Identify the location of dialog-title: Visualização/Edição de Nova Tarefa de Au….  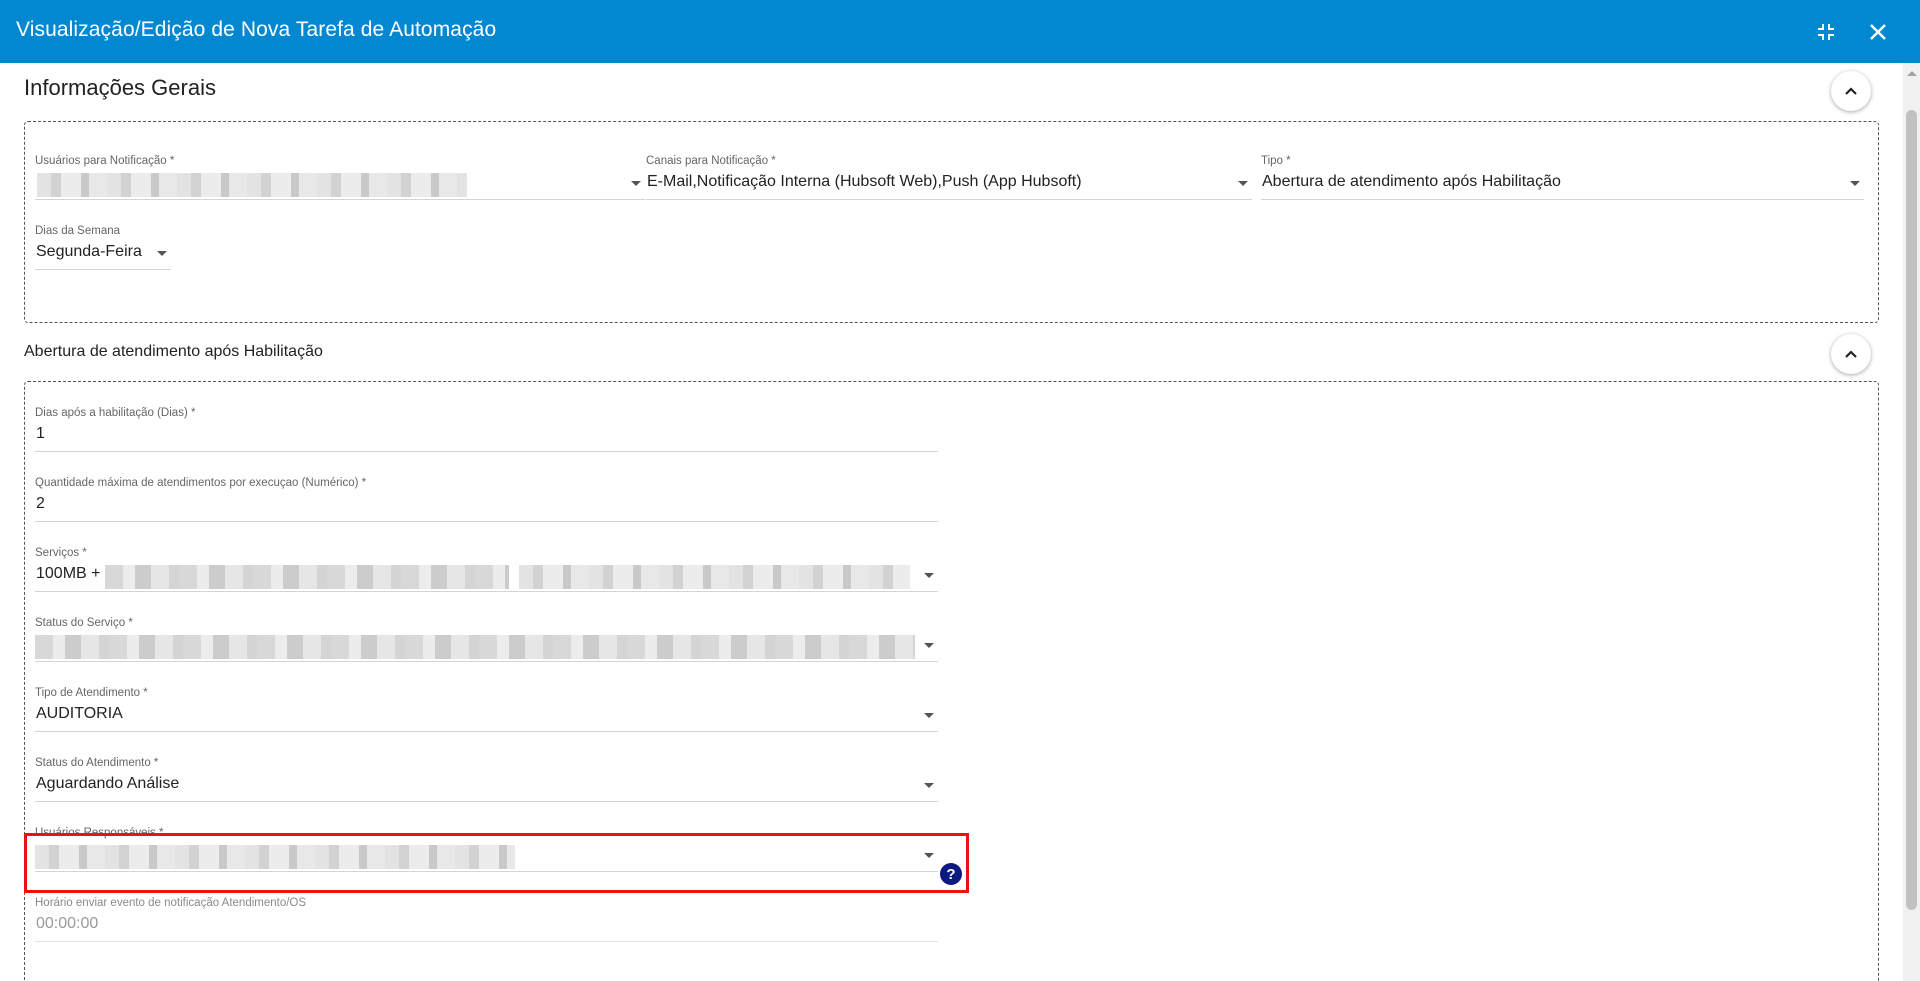
(256, 29).